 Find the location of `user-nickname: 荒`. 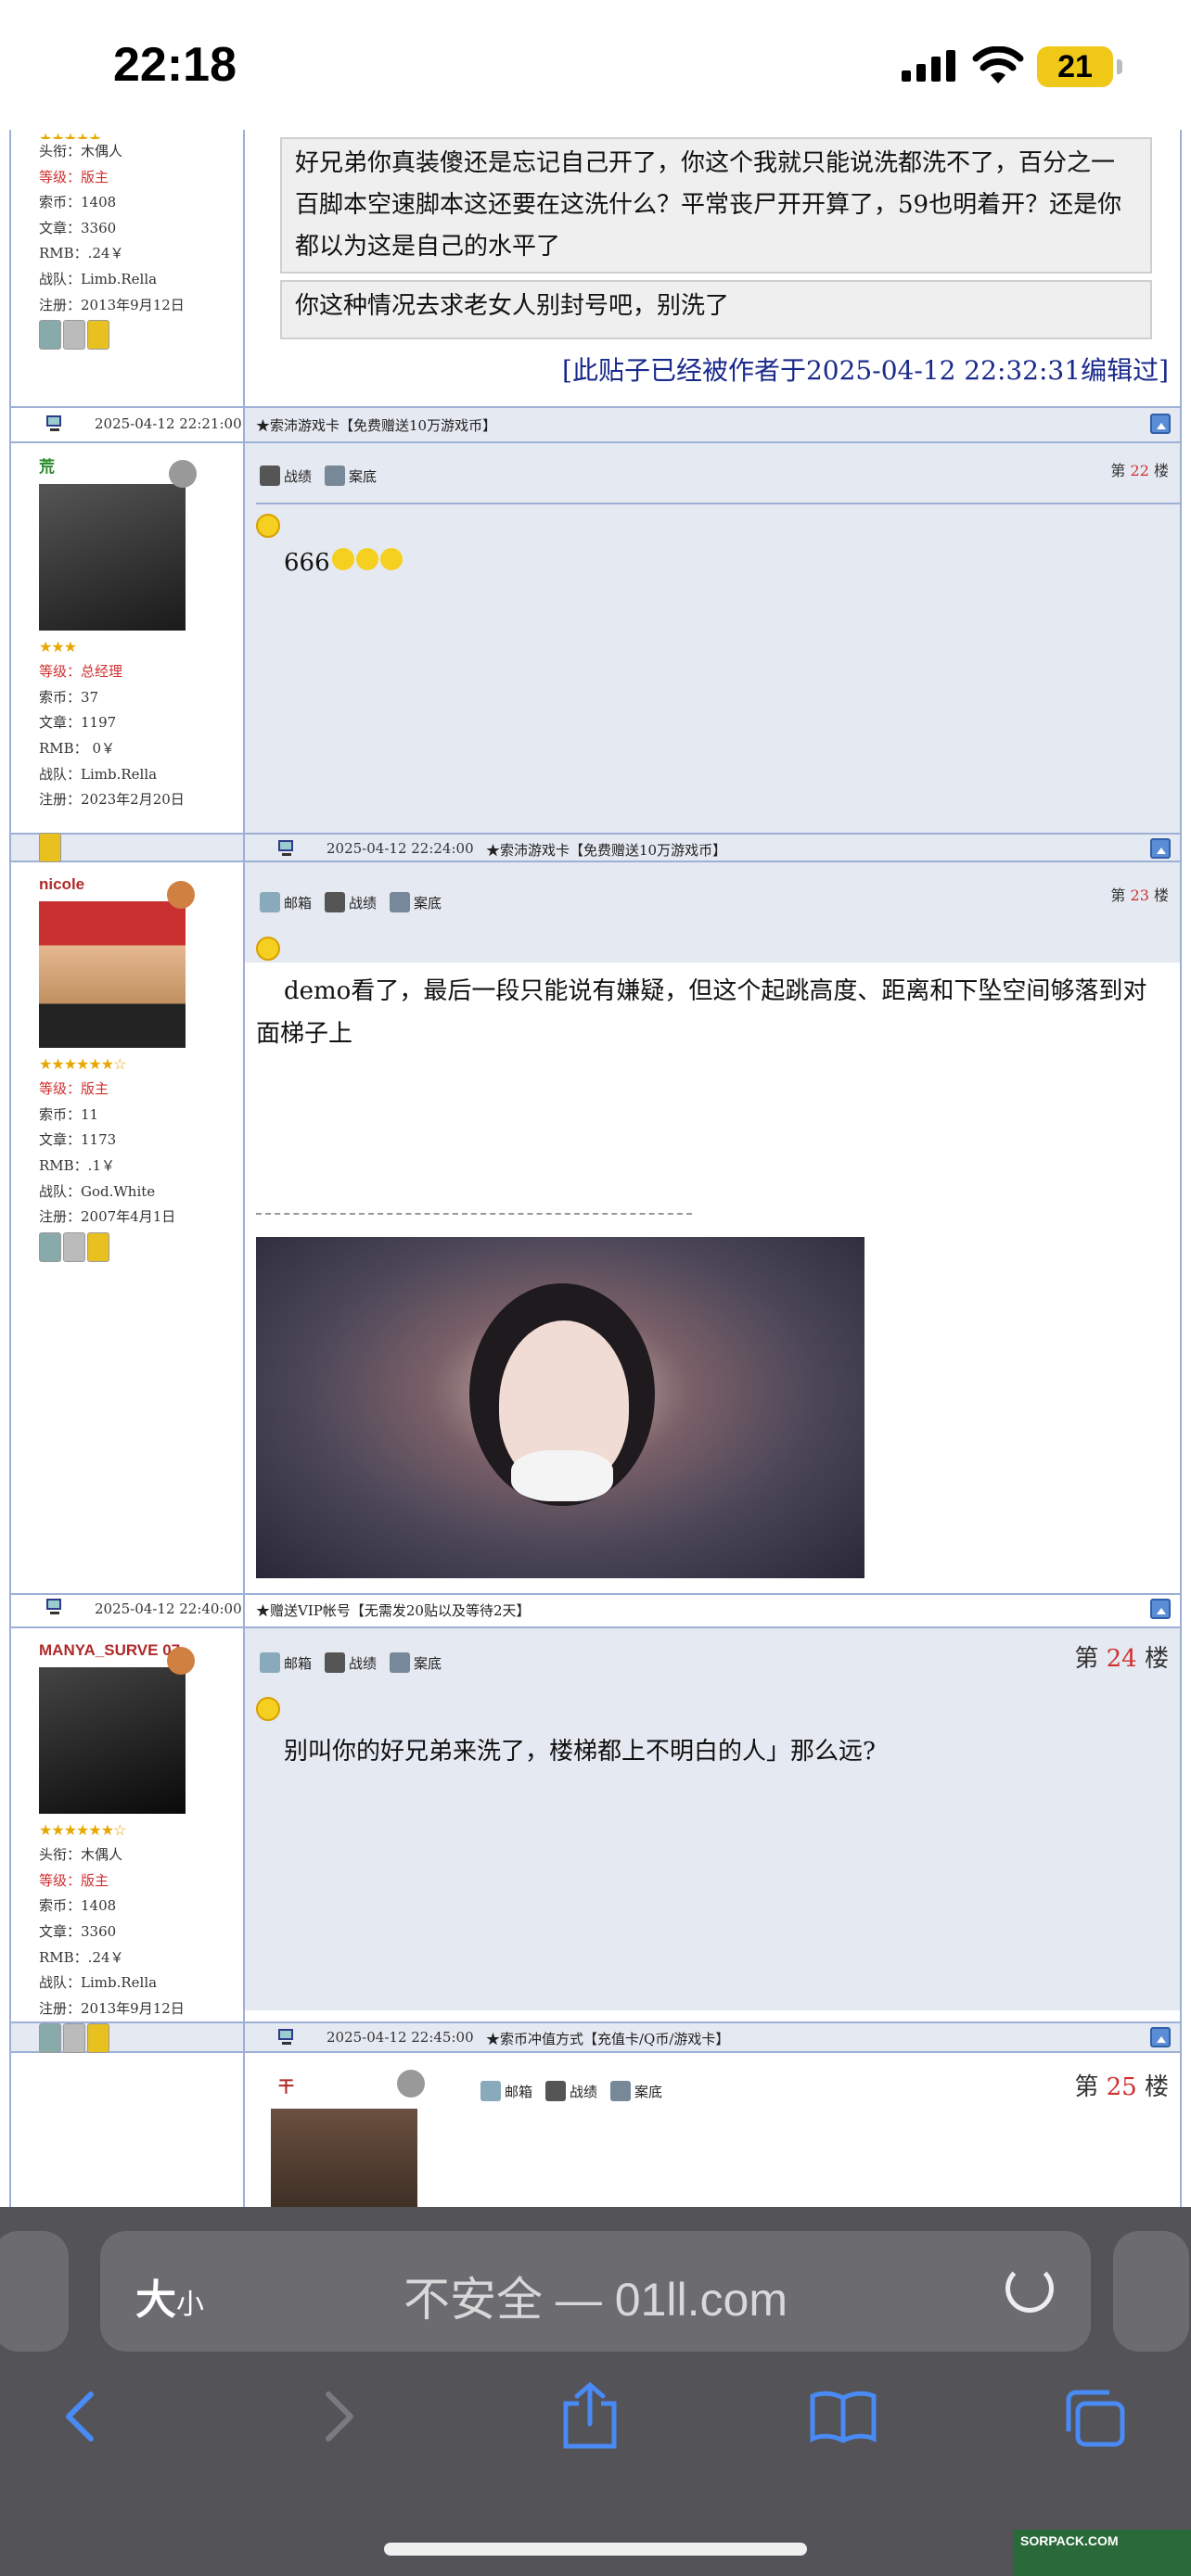

user-nickname: 荒 is located at coordinates (112, 467).